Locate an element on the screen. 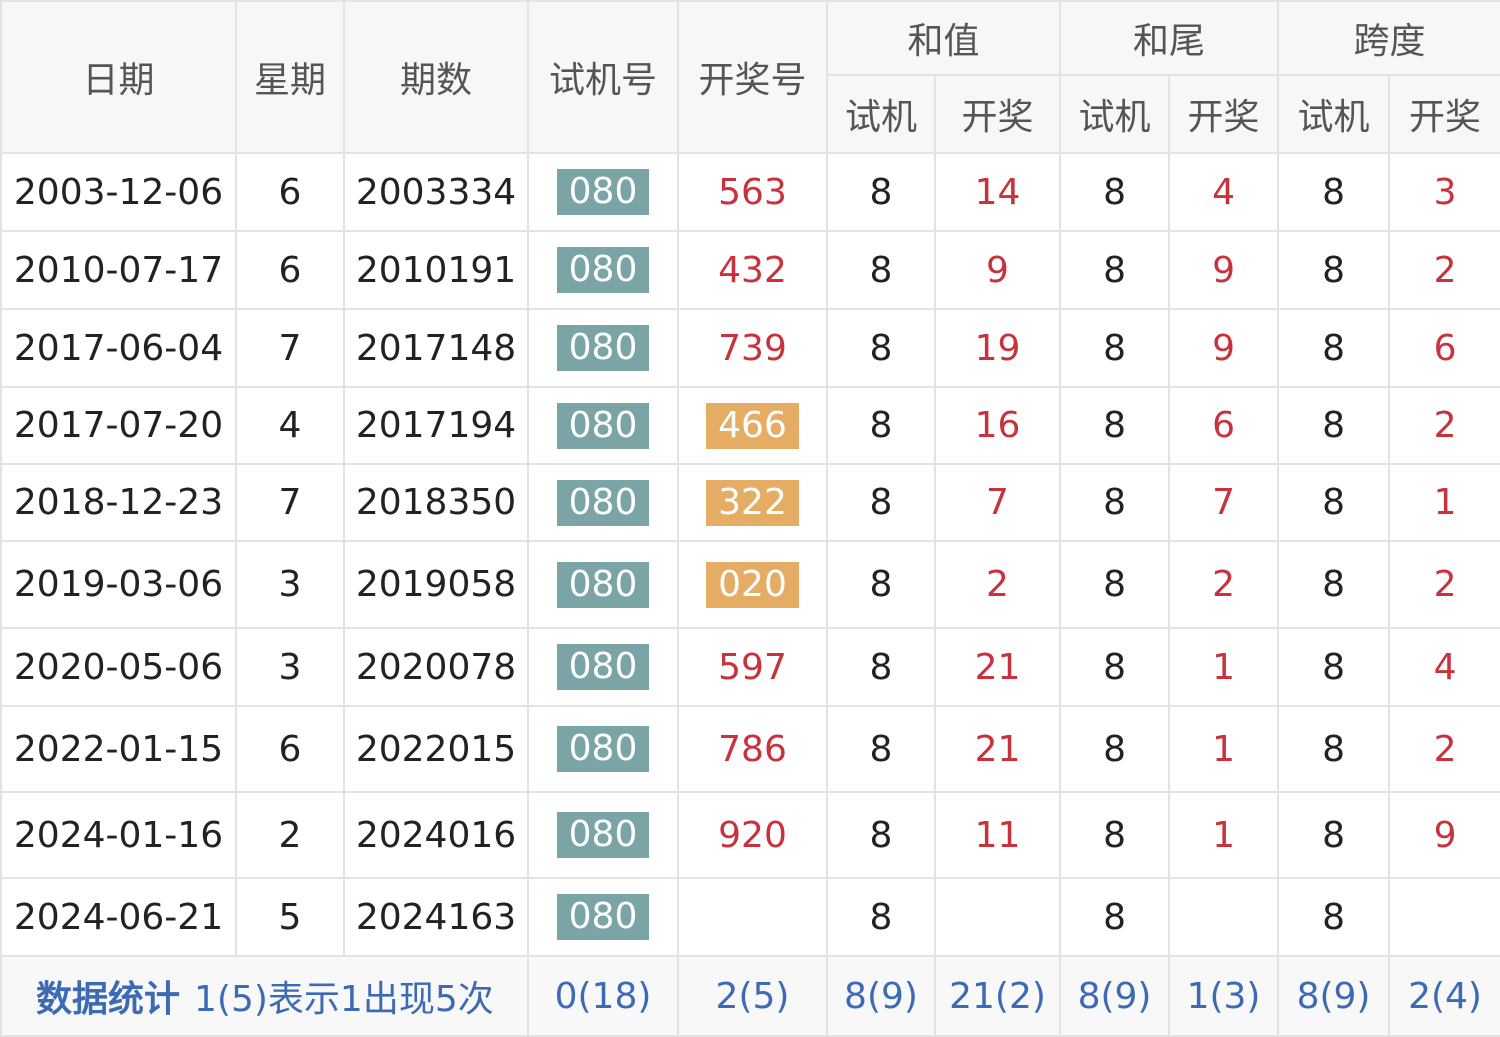 The width and height of the screenshot is (1500, 1037). header-test-number: 试机号 is located at coordinates (603, 77).